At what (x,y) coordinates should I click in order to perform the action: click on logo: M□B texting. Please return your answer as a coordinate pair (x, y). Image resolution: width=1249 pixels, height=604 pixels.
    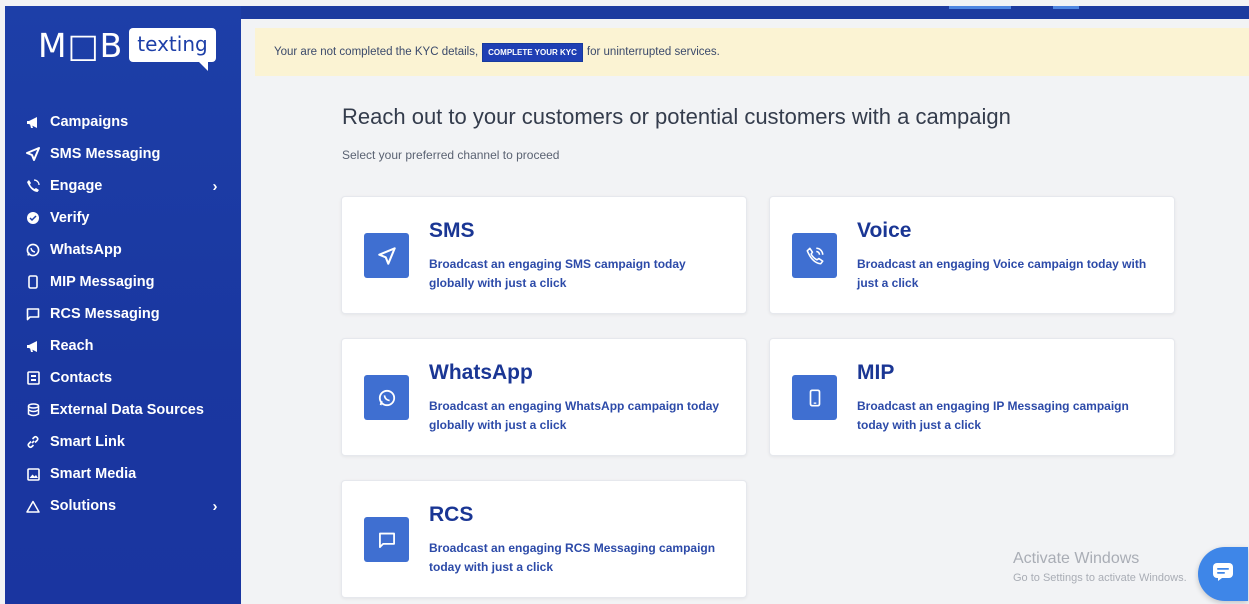
    Looking at the image, I should click on (127, 52).